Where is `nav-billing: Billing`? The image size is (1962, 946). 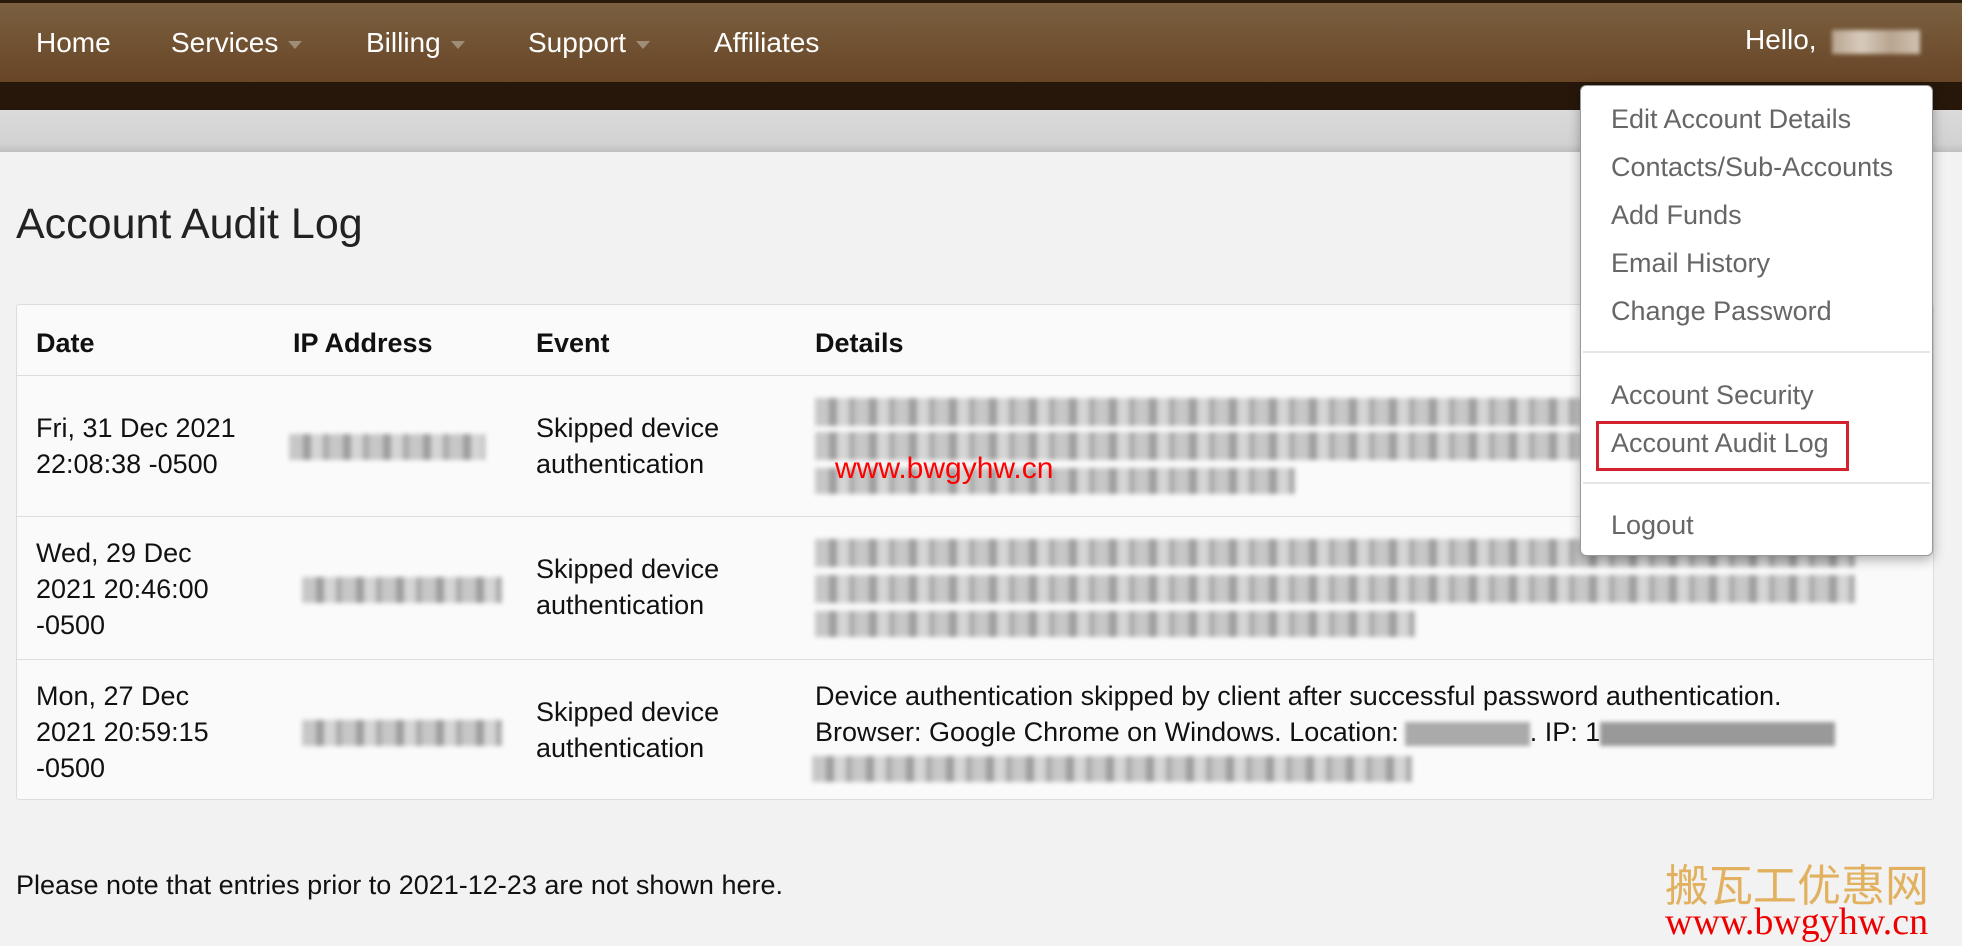 nav-billing: Billing is located at coordinates (415, 43).